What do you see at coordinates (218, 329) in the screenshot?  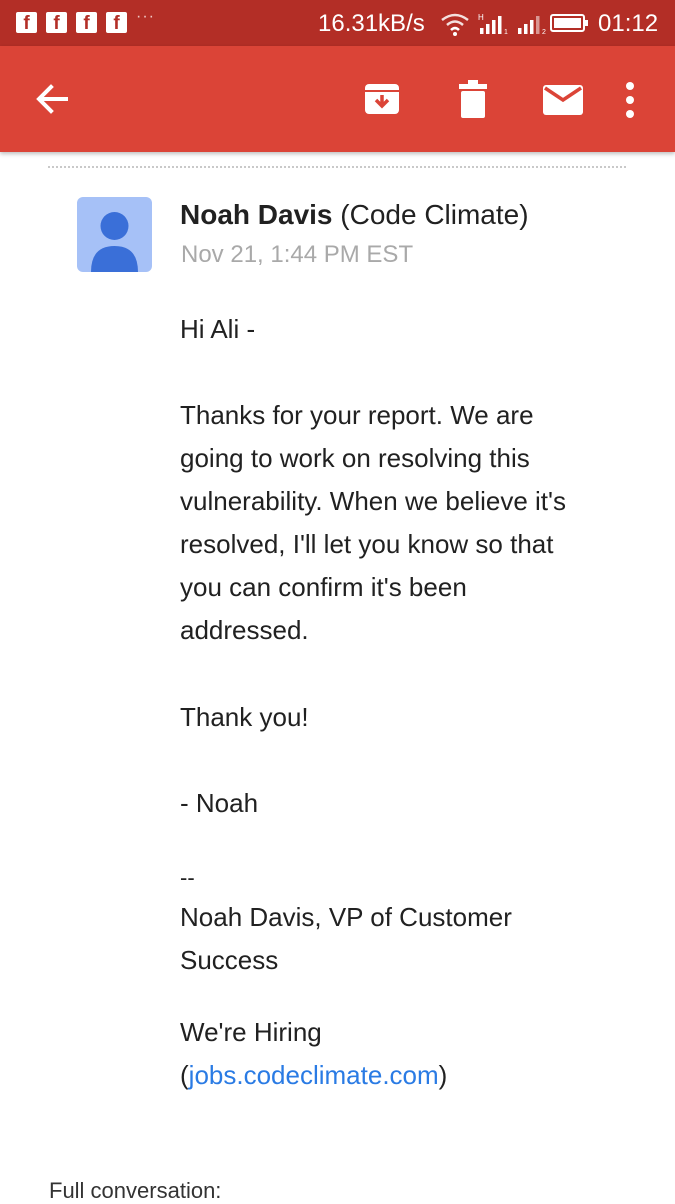 I see `greeting: Hi Ali -` at bounding box center [218, 329].